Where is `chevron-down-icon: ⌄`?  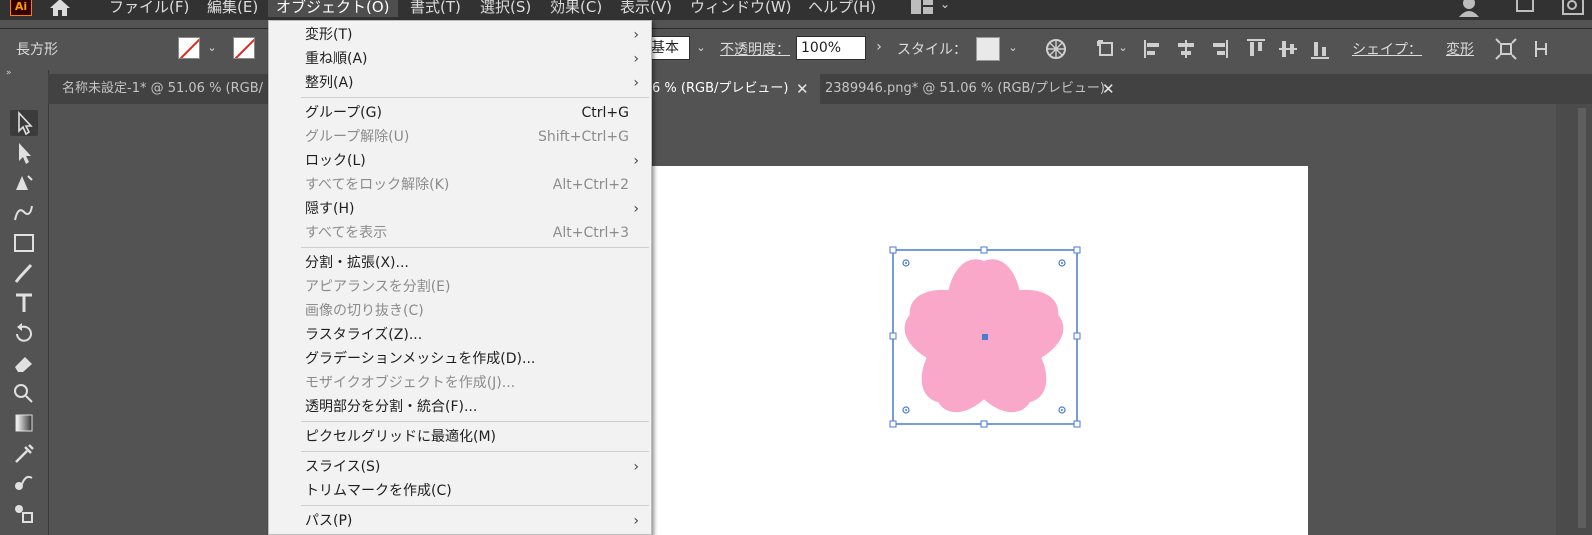 chevron-down-icon: ⌄ is located at coordinates (945, 5).